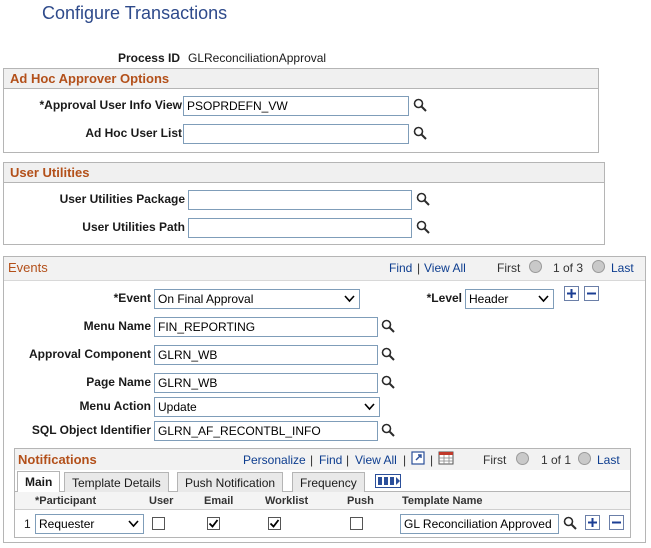 This screenshot has width=651, height=548. What do you see at coordinates (267, 407) in the screenshot?
I see `menu-action-select: Update` at bounding box center [267, 407].